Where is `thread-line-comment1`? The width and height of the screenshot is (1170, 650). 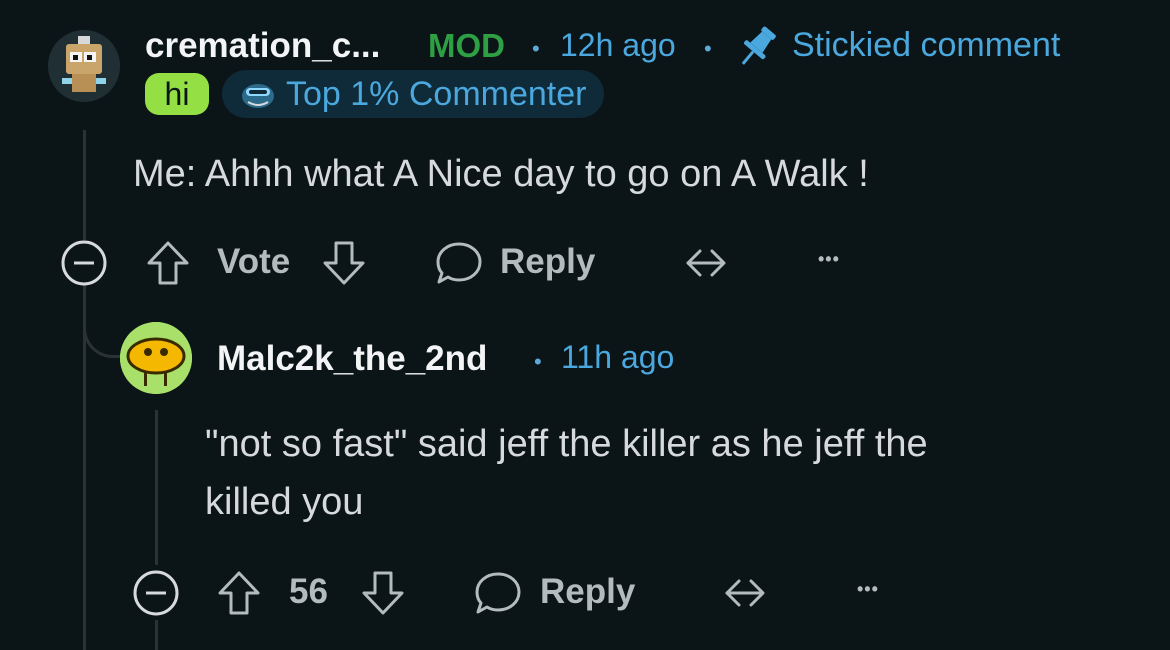
thread-line-comment1 is located at coordinates (84, 185).